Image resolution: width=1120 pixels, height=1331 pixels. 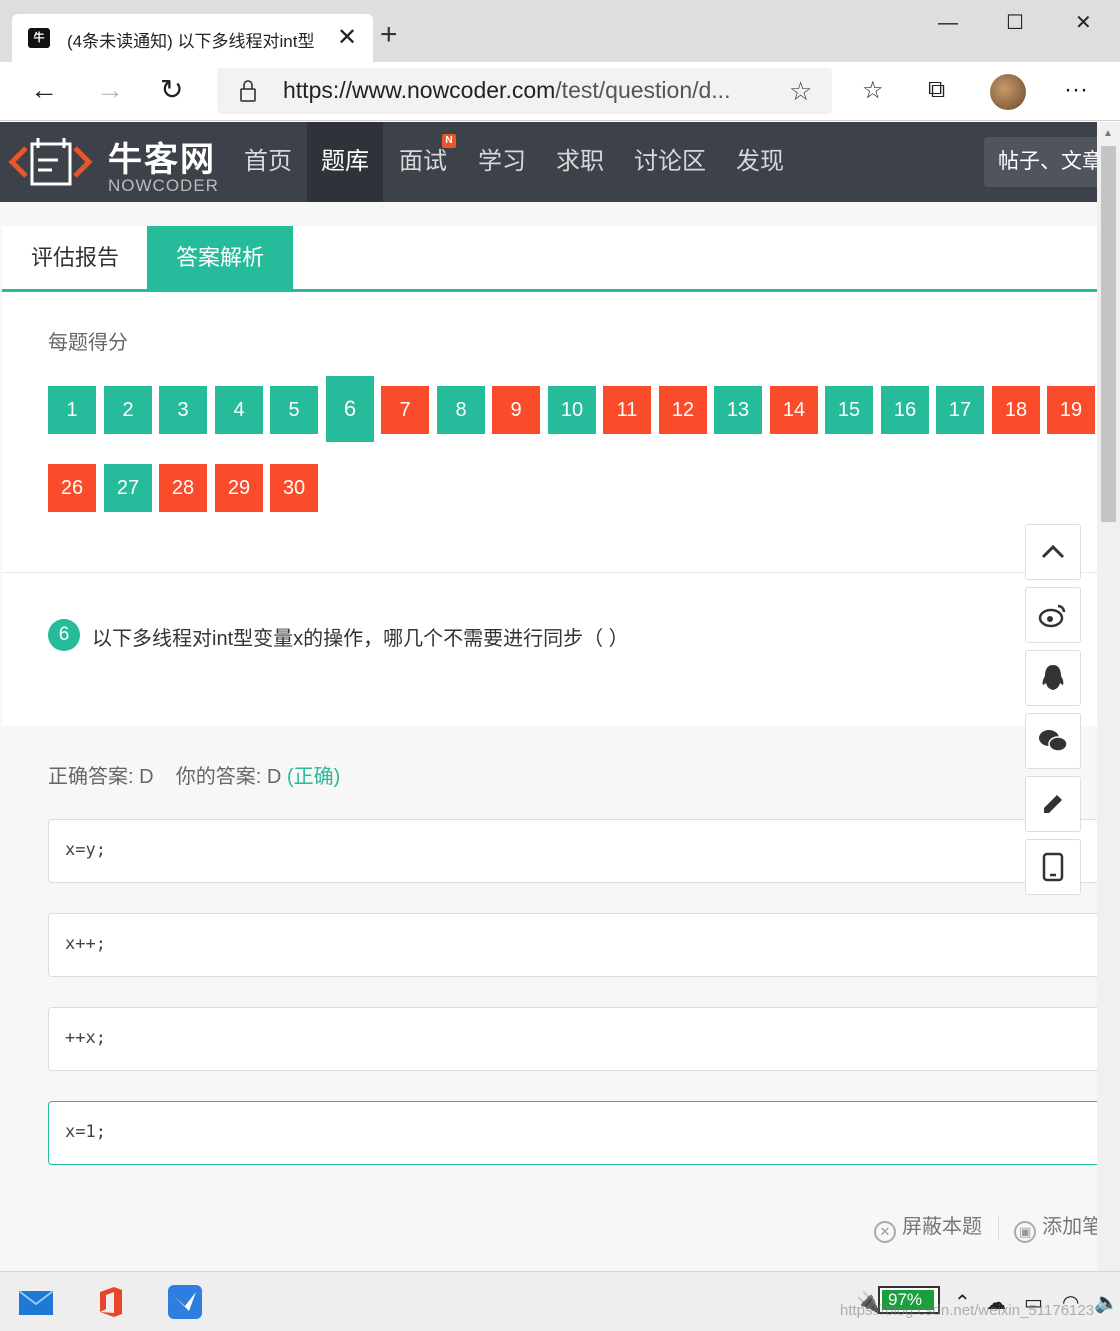 I want to click on favorite-star-icon: ☆, so click(x=800, y=91).